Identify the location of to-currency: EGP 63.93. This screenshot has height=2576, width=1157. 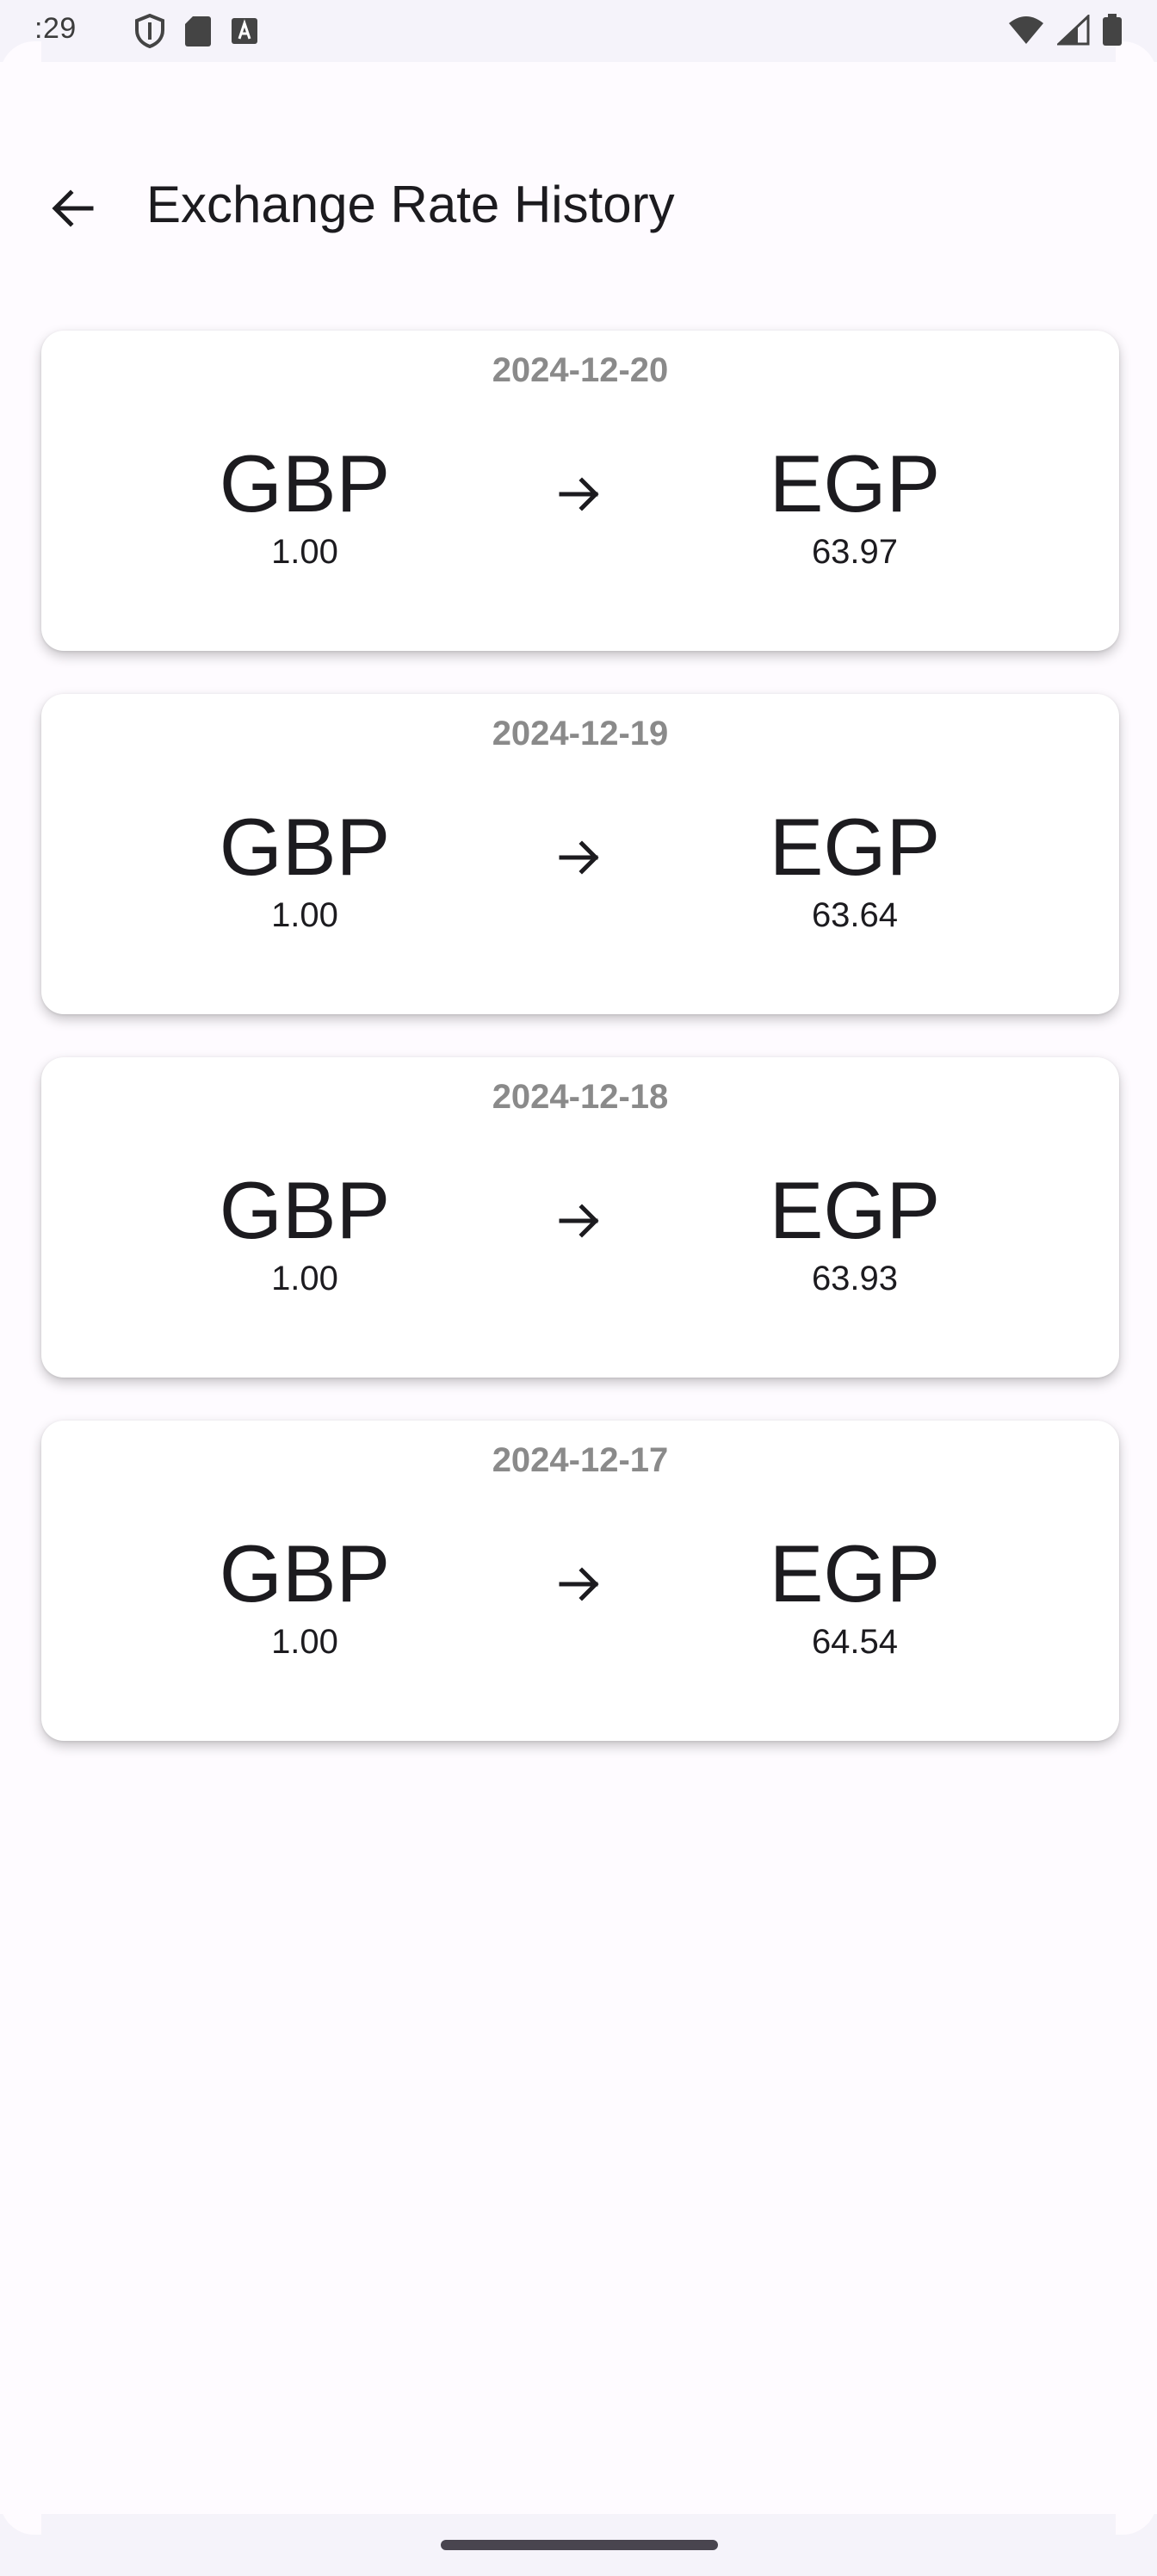
(855, 1233).